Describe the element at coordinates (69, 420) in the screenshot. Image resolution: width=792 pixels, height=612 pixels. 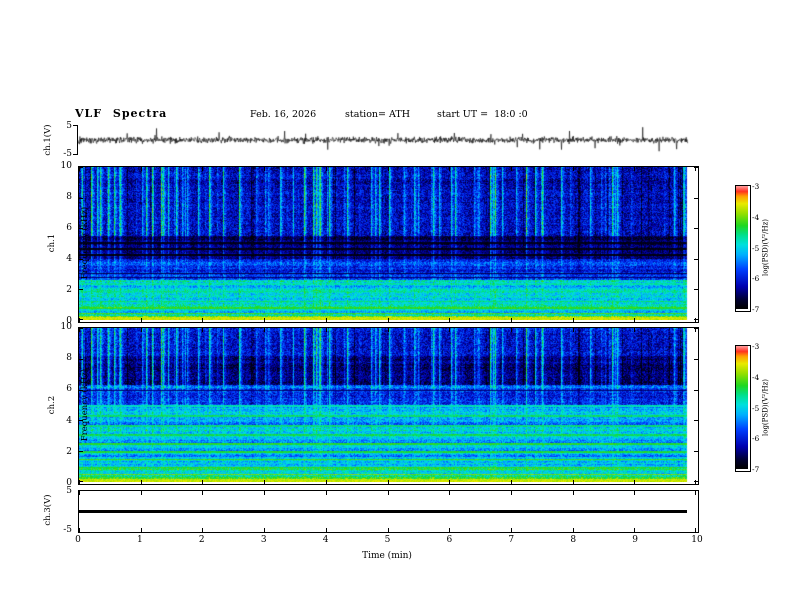
I see `y-tick-label: 4` at that location.